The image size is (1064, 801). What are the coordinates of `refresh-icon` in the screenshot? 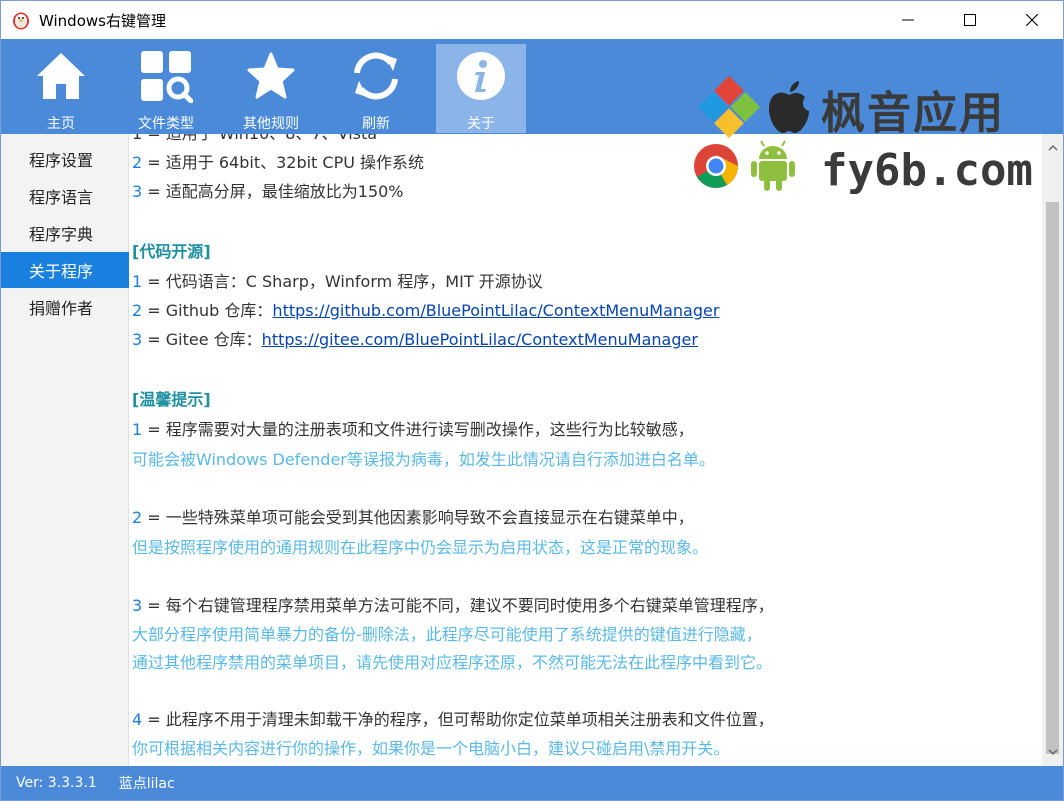 It's located at (376, 76).